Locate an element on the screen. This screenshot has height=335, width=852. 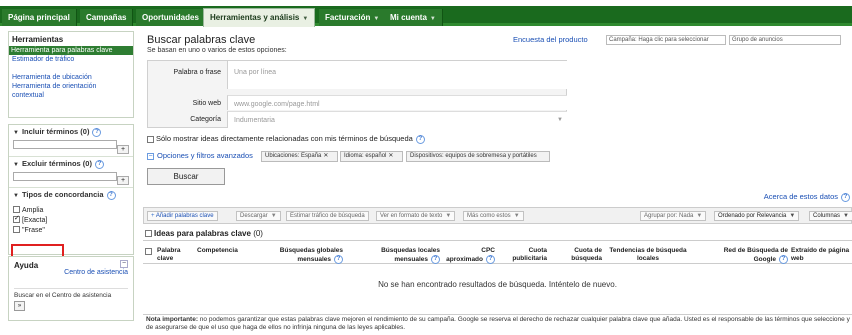
more-like-button: Más como estos ▼ is located at coordinates (493, 216).